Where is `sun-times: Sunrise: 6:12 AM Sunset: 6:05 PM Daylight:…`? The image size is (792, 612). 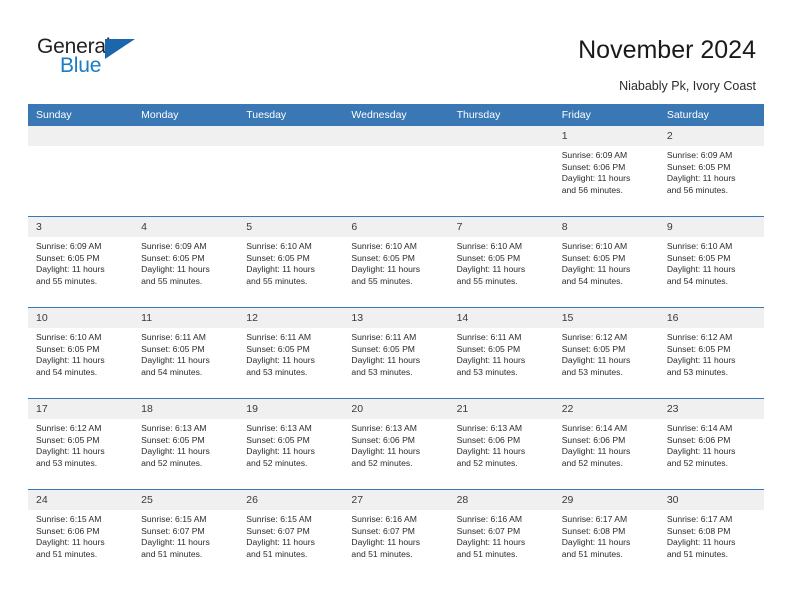
sun-times: Sunrise: 6:12 AM Sunset: 6:05 PM Daylight:… is located at coordinates (80, 444).